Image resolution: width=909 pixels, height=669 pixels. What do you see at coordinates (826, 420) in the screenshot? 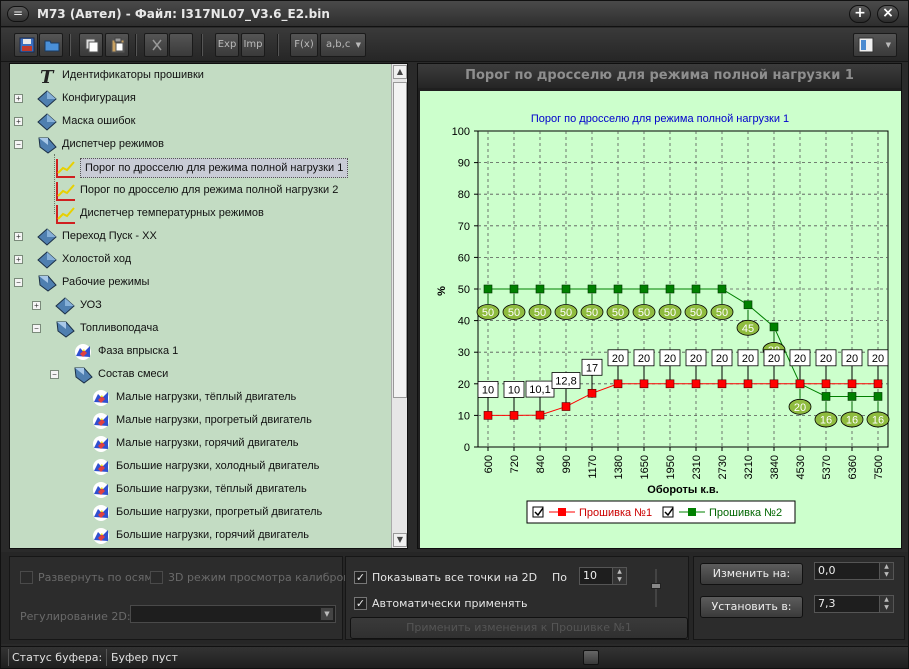
I see `series-2-data-label: 16` at bounding box center [826, 420].